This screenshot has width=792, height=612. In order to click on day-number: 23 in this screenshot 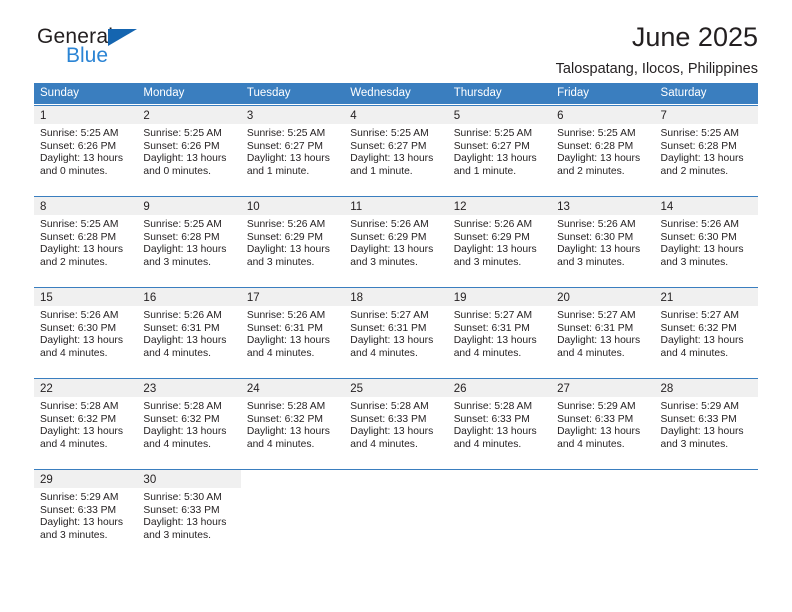, I will do `click(150, 389)`.